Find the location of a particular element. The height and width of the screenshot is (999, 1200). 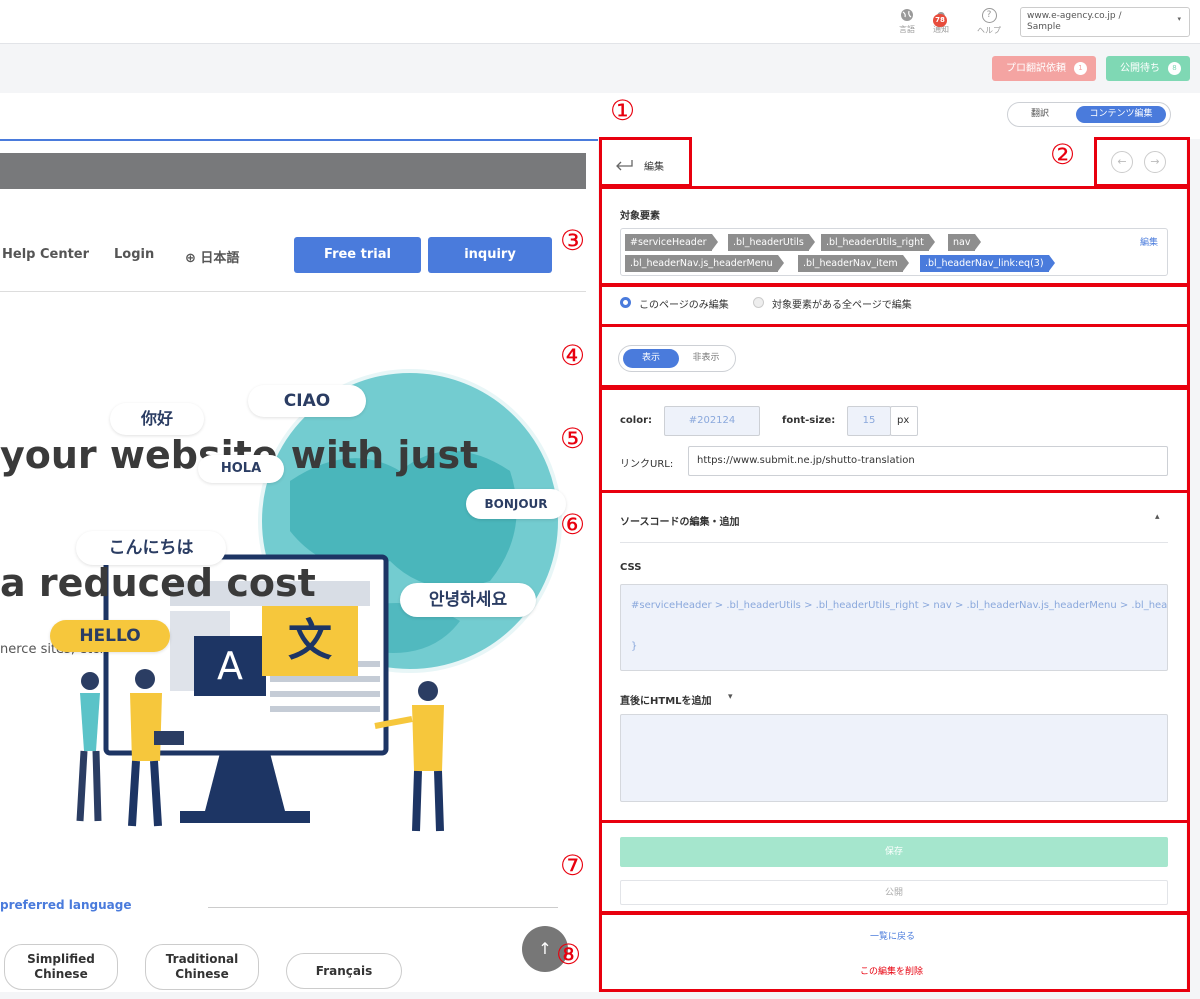

font-unit: px is located at coordinates (904, 421).